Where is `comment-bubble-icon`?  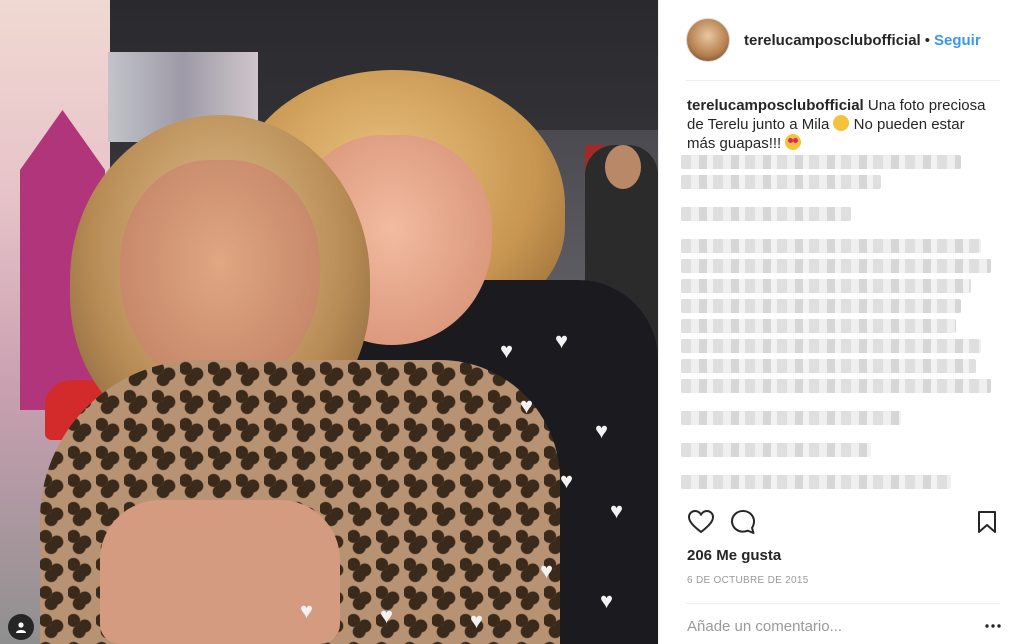
comment-bubble-icon is located at coordinates (743, 522).